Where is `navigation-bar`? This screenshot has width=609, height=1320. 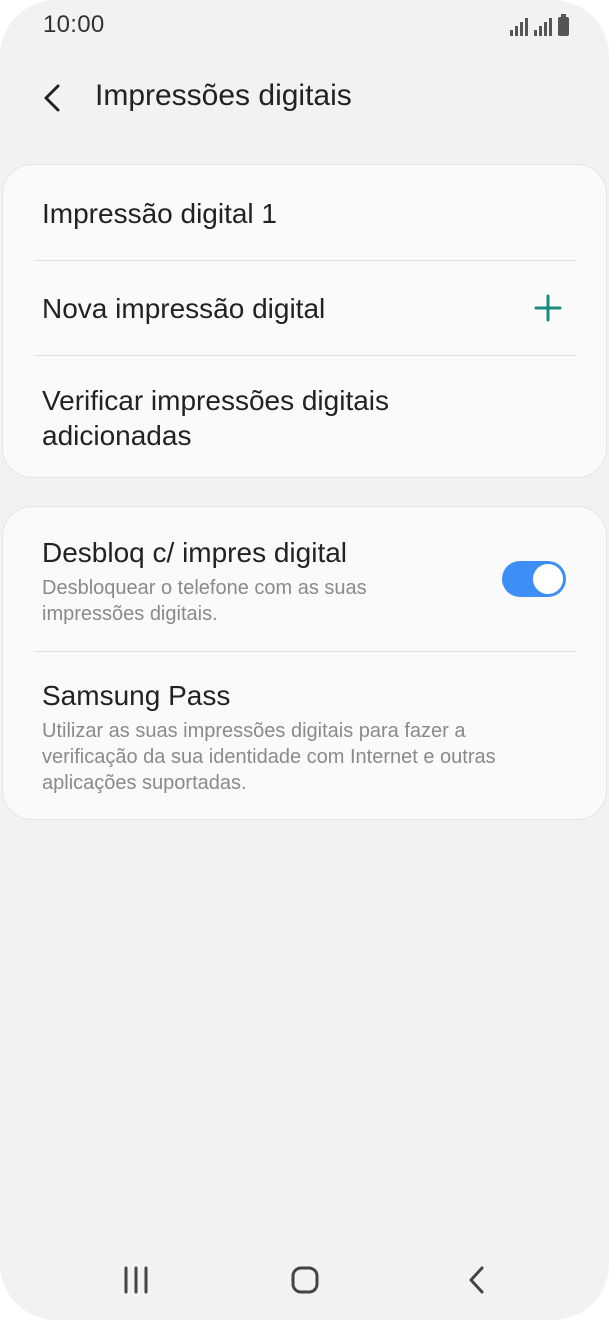
navigation-bar is located at coordinates (304, 1280).